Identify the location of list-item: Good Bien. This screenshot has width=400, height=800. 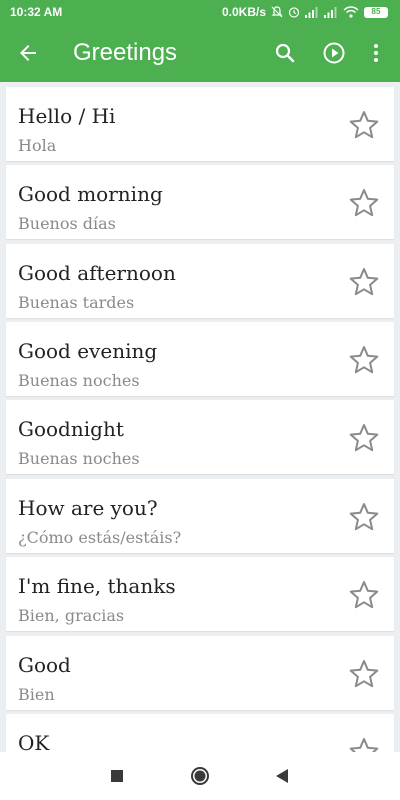
(200, 673).